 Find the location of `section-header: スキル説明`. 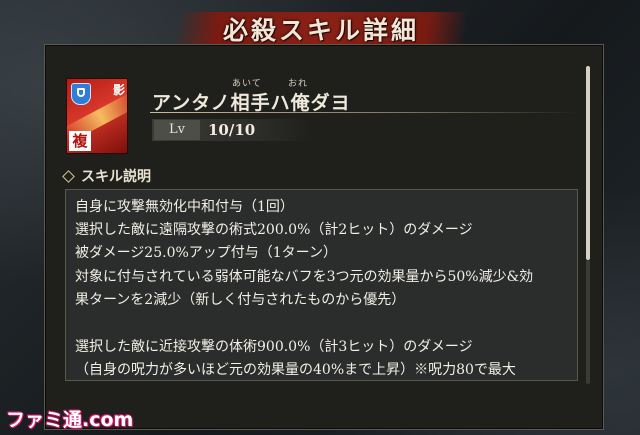

section-header: スキル説明 is located at coordinates (106, 176).